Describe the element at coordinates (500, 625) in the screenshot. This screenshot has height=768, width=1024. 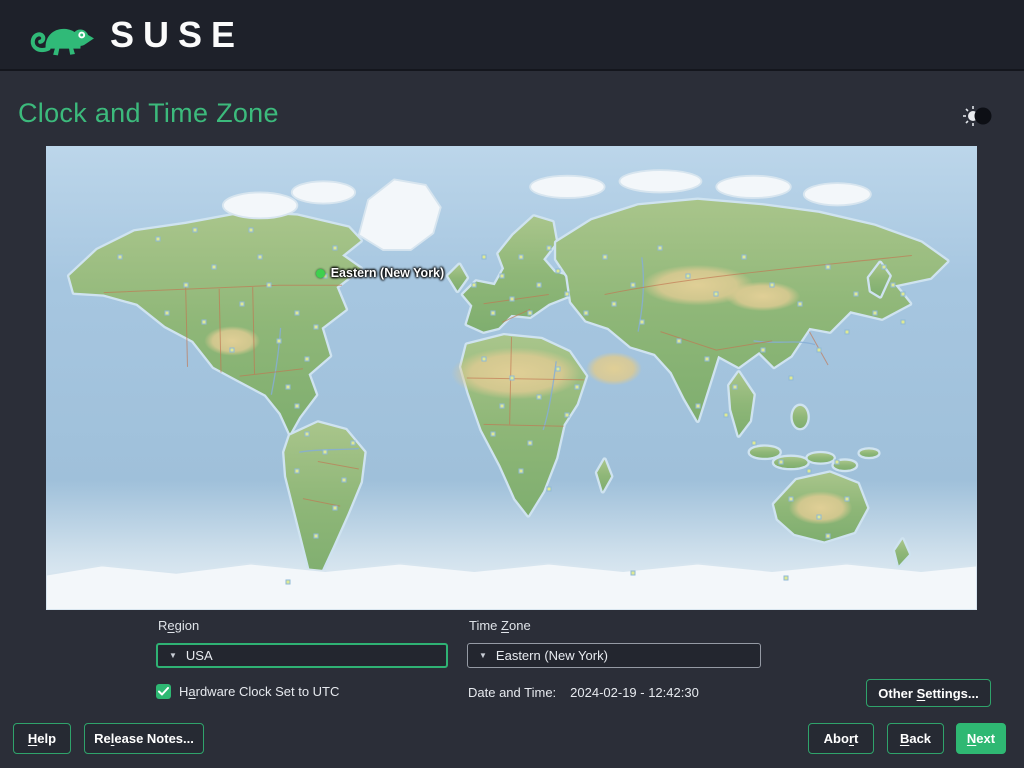
I see `timezone-label: Time Zone` at that location.